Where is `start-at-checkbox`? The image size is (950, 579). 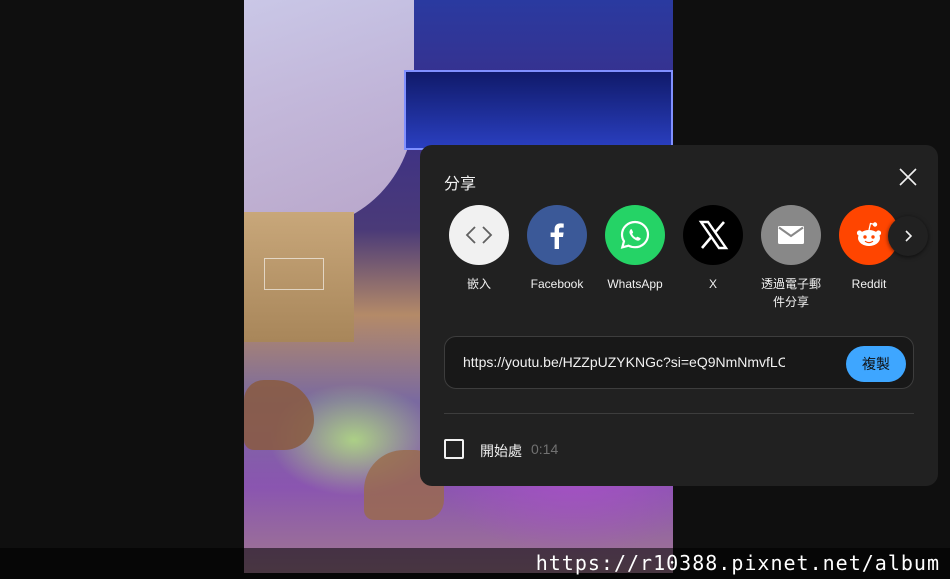
start-at-checkbox is located at coordinates (454, 449).